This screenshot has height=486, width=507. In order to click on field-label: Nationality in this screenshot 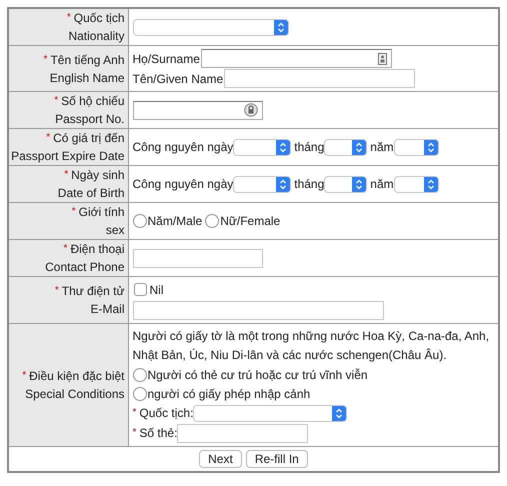, I will do `click(96, 36)`.